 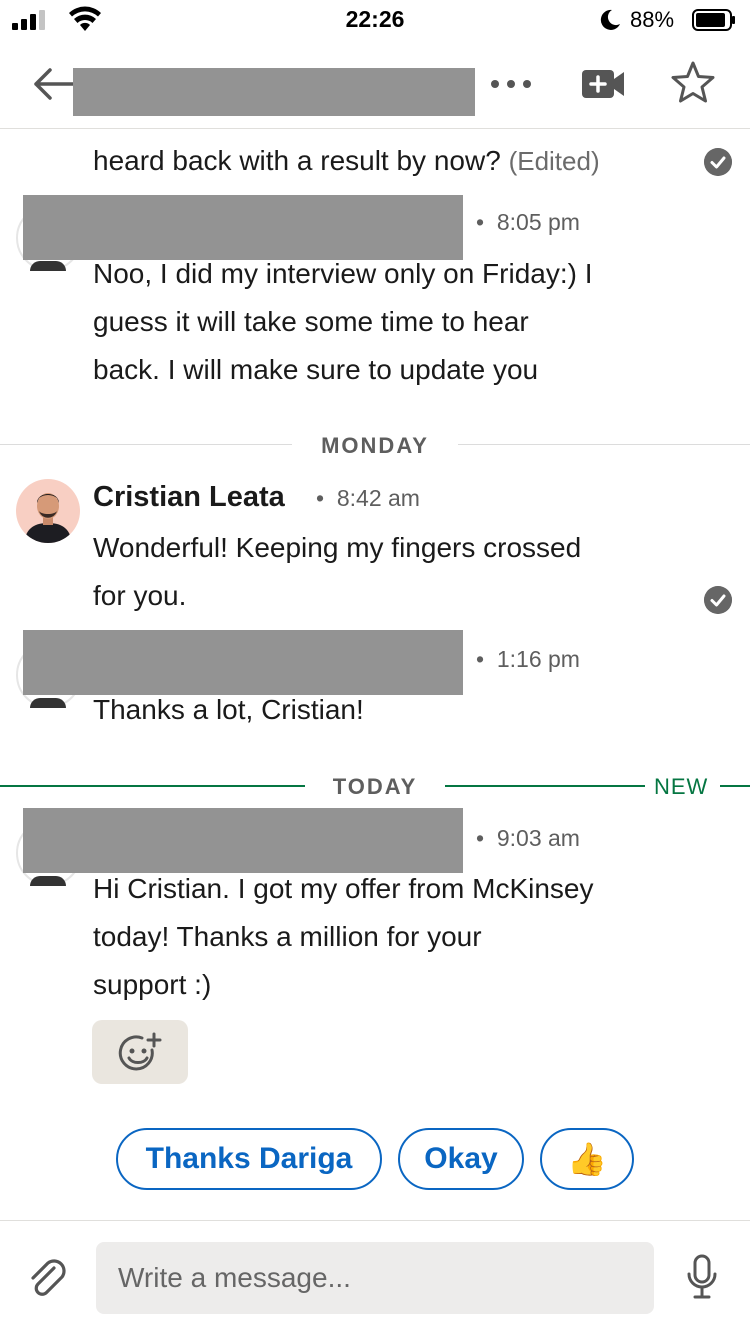 What do you see at coordinates (610, 19) in the screenshot?
I see `moon-icon` at bounding box center [610, 19].